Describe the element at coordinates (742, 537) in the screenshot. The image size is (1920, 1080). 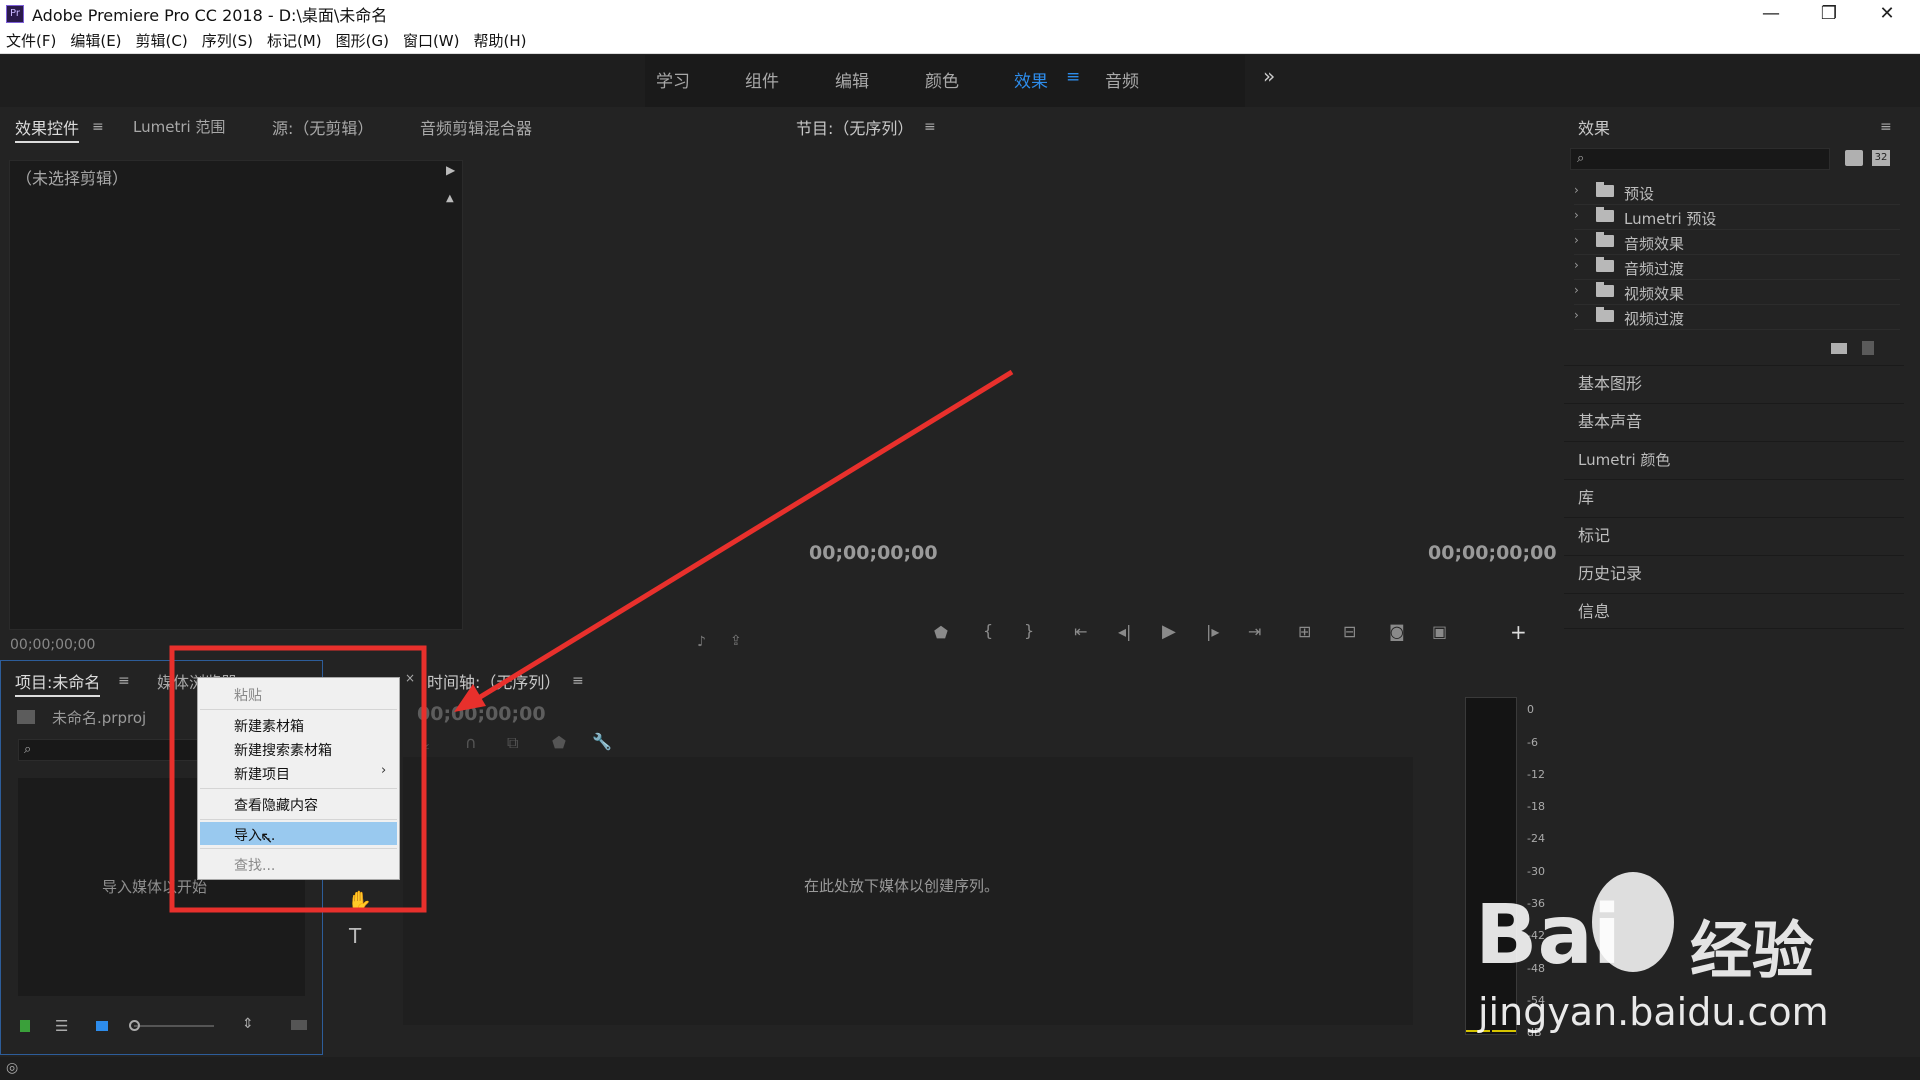
I see `annotation-arrow` at that location.